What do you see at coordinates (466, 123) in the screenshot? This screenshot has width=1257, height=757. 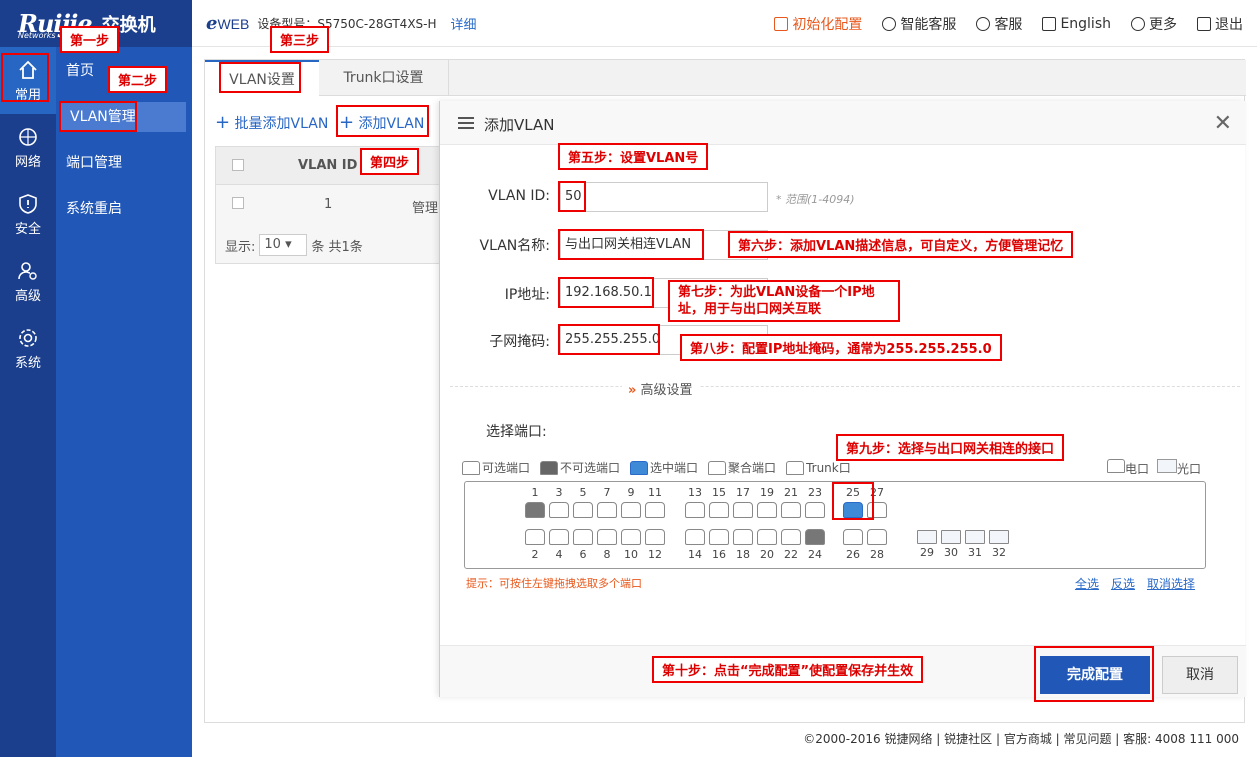 I see `menu-icon` at bounding box center [466, 123].